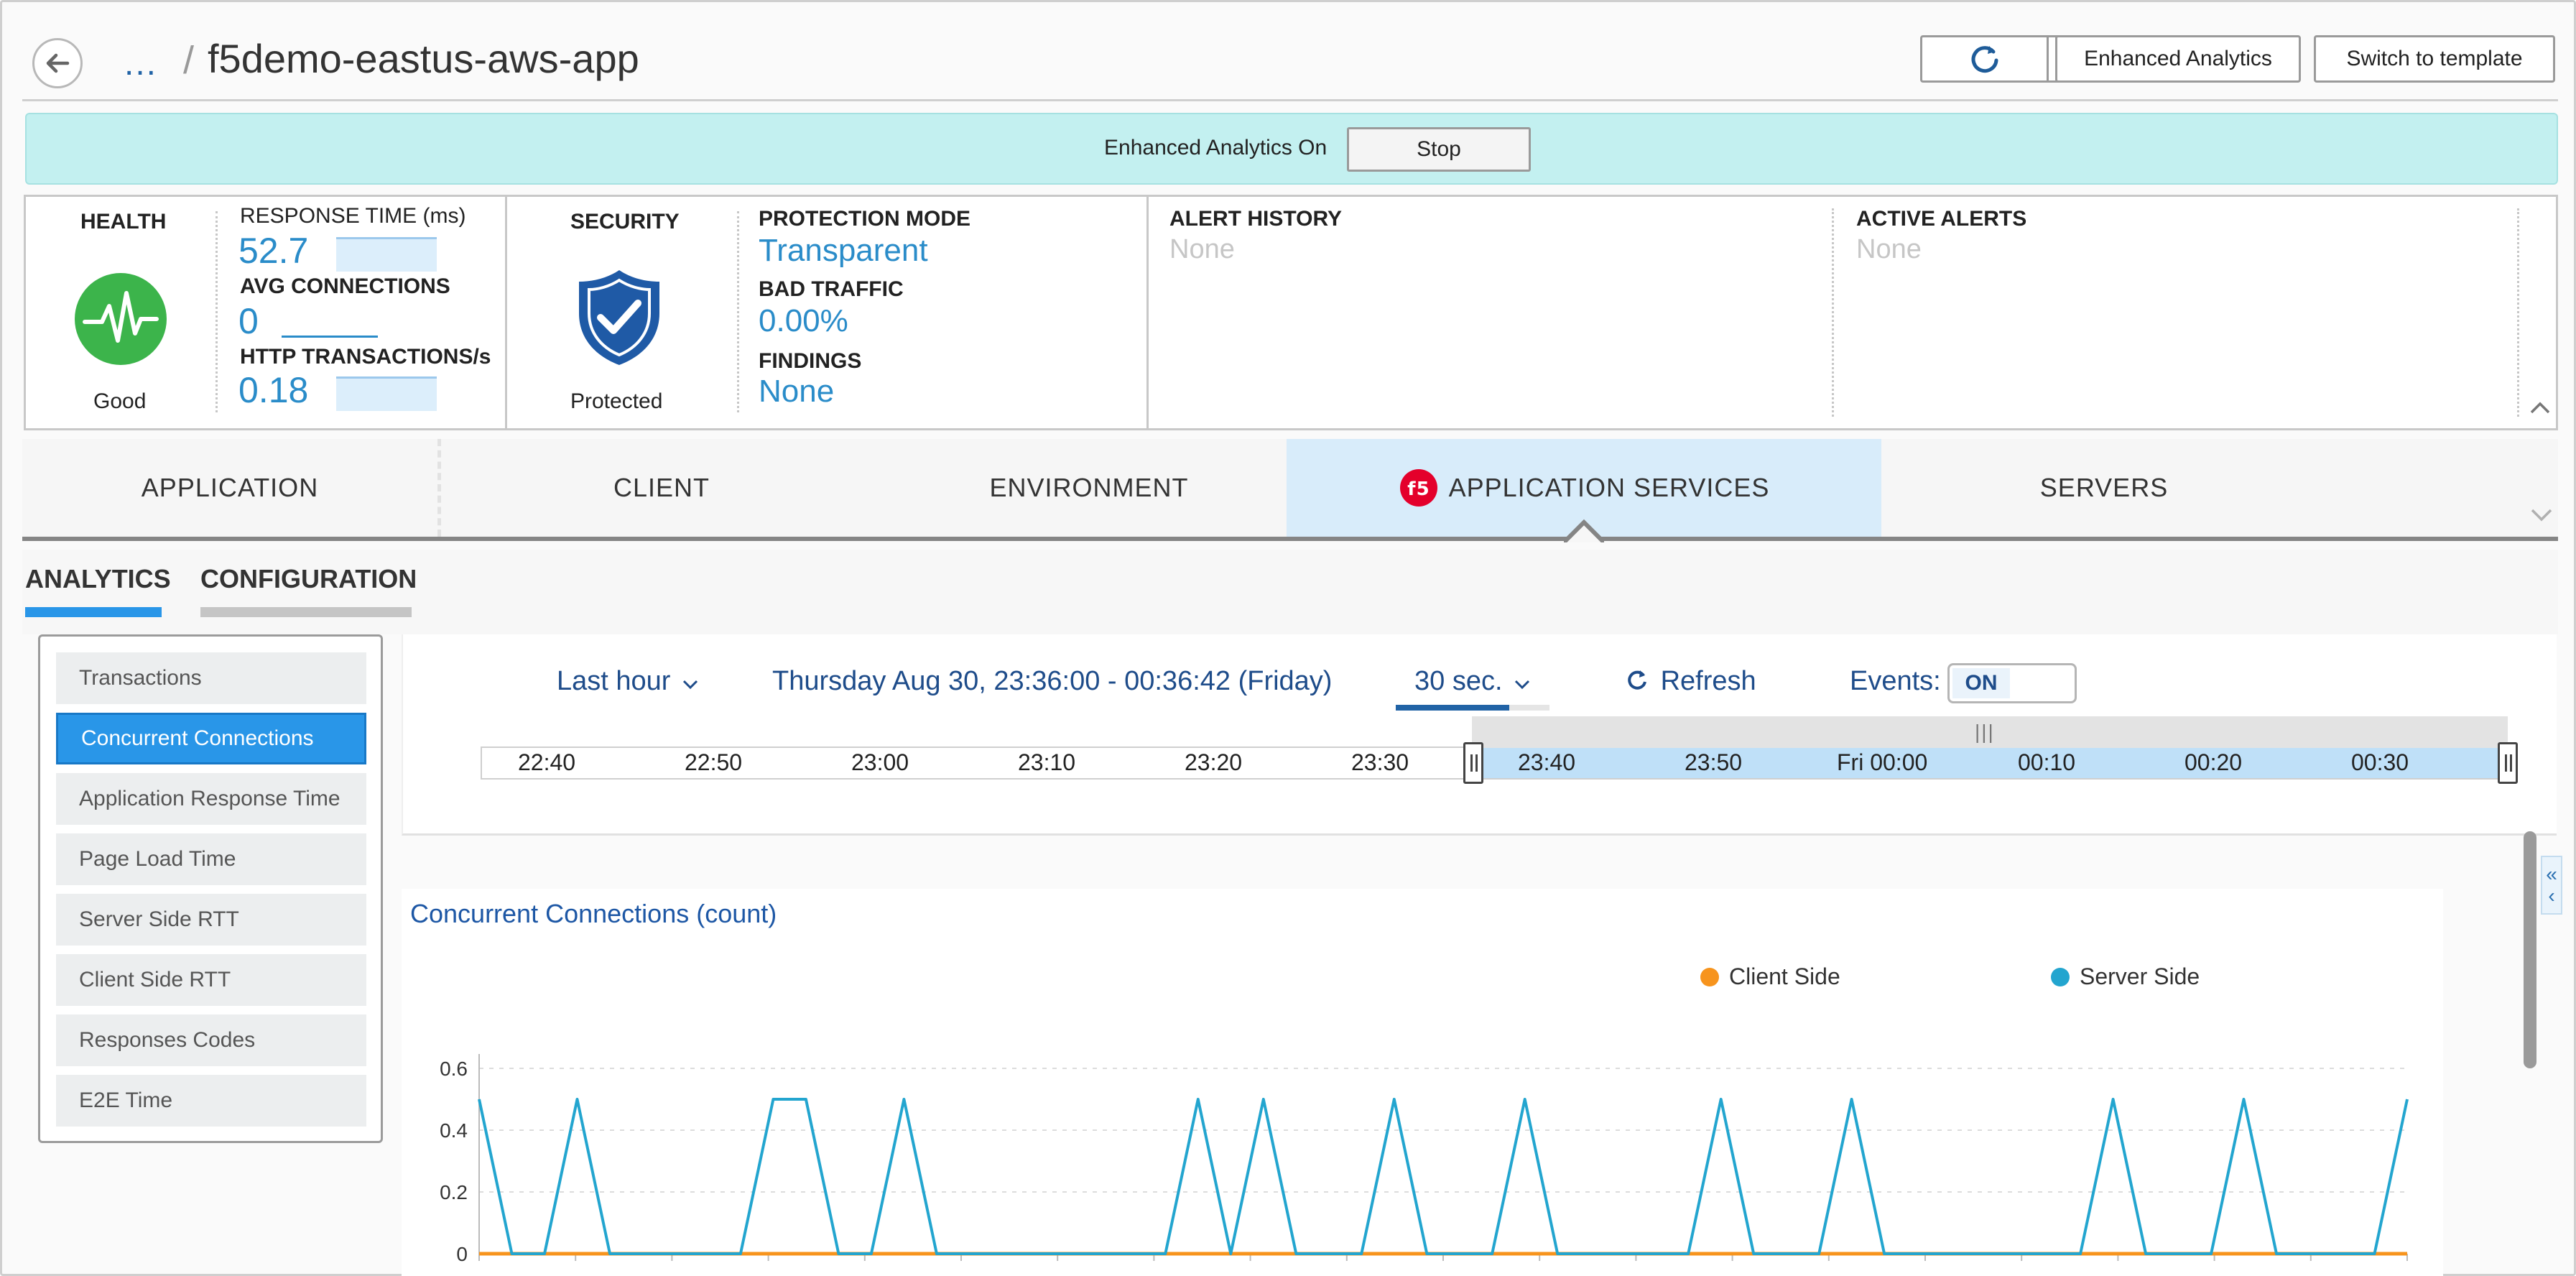  What do you see at coordinates (454, 1069) in the screenshot?
I see `y-tick-label: 0.6` at bounding box center [454, 1069].